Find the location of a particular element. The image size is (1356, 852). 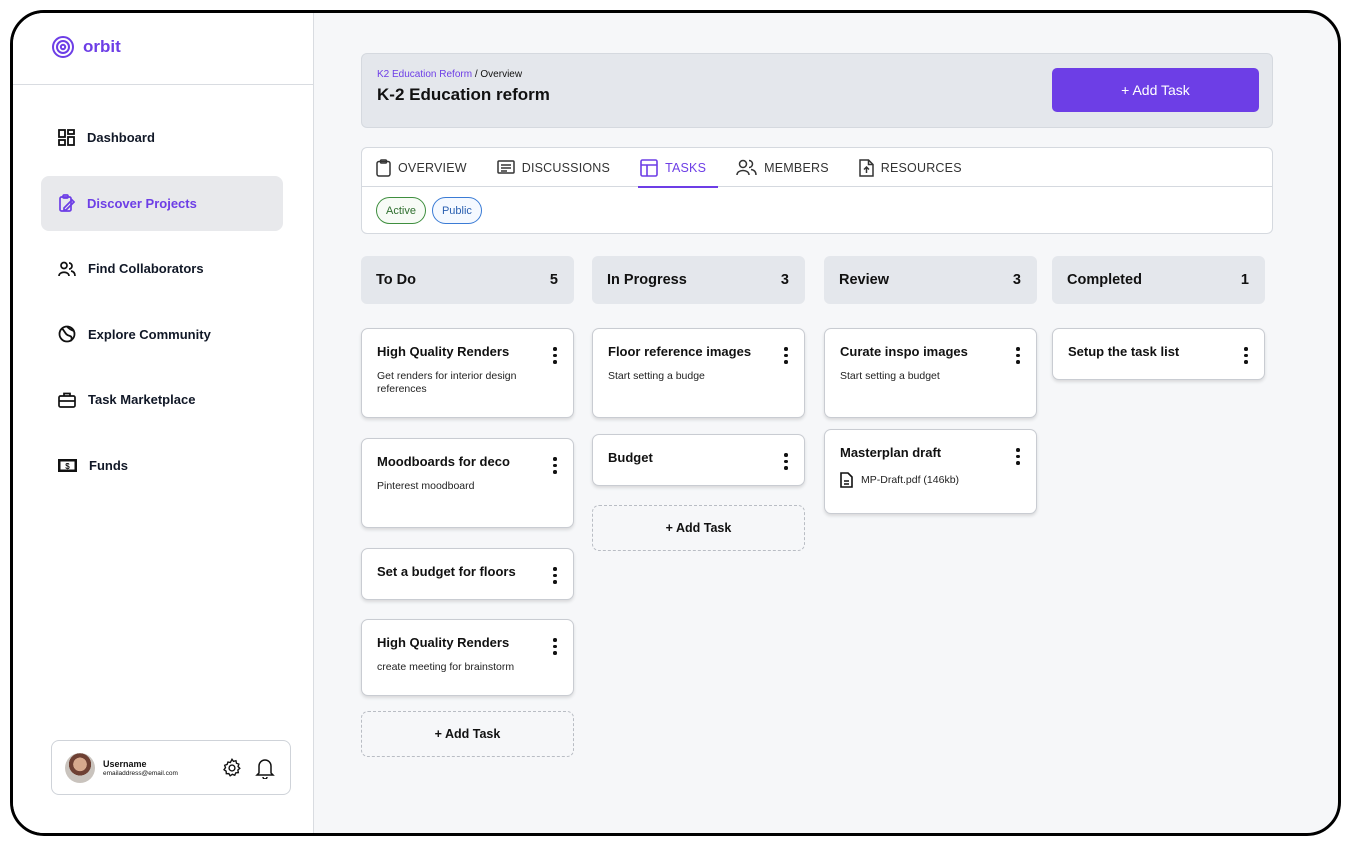

sidebar-item-label: Explore Community is located at coordinates (149, 334).